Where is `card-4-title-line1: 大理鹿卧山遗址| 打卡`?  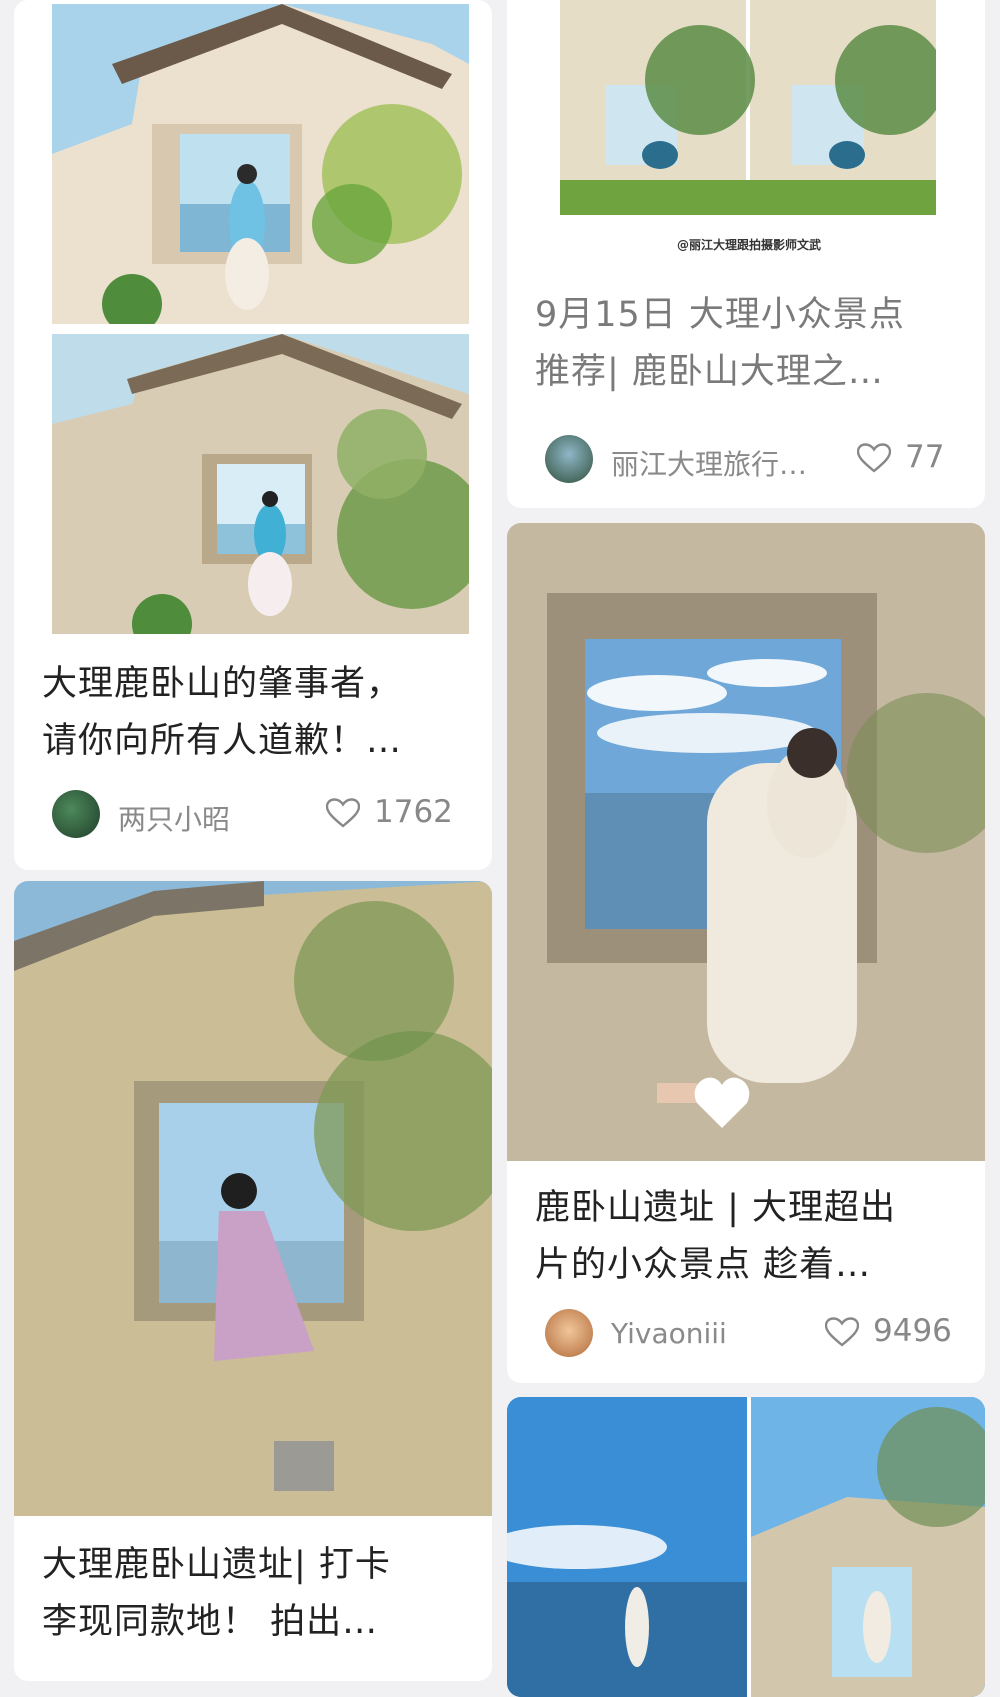 card-4-title-line1: 大理鹿卧山遗址| 打卡 is located at coordinates (216, 1565).